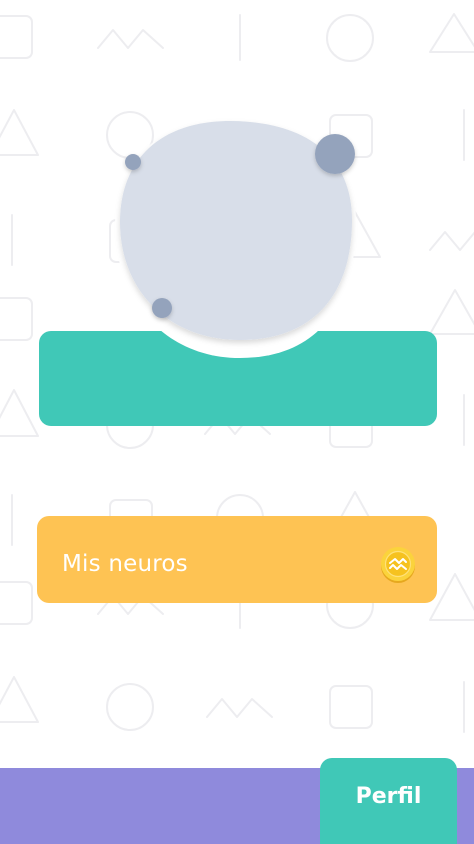  I want to click on tab-perfil: Perfil, so click(388, 801).